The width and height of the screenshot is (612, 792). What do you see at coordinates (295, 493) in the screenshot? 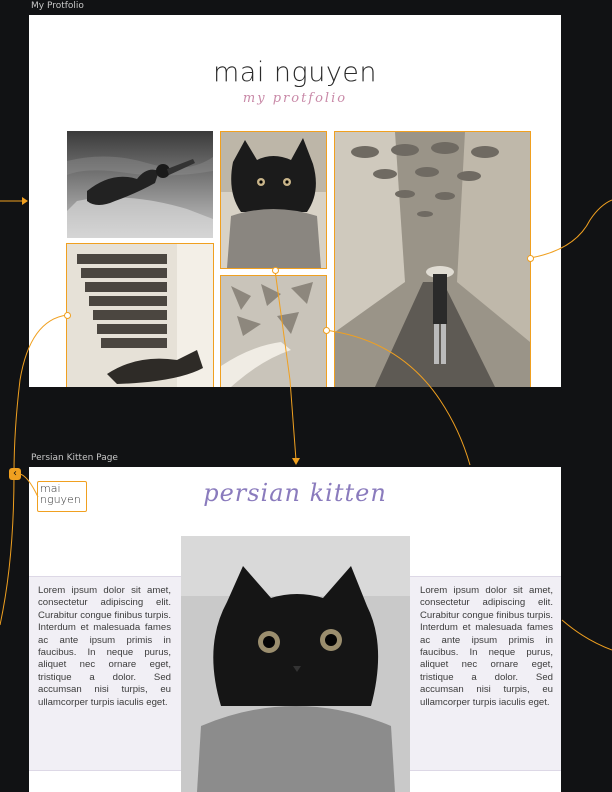
I see `kitten-title: persian kitten` at bounding box center [295, 493].